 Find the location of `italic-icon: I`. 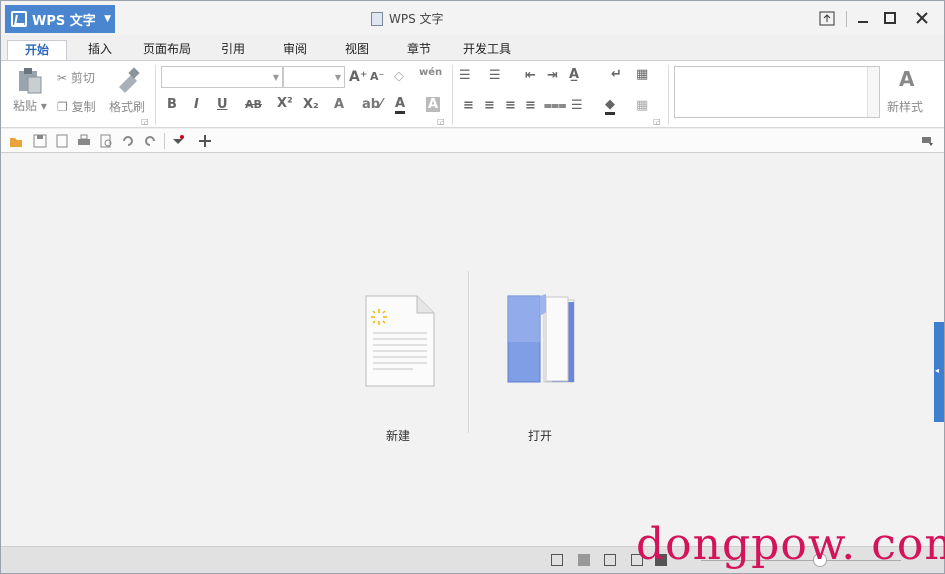

italic-icon: I is located at coordinates (196, 104).